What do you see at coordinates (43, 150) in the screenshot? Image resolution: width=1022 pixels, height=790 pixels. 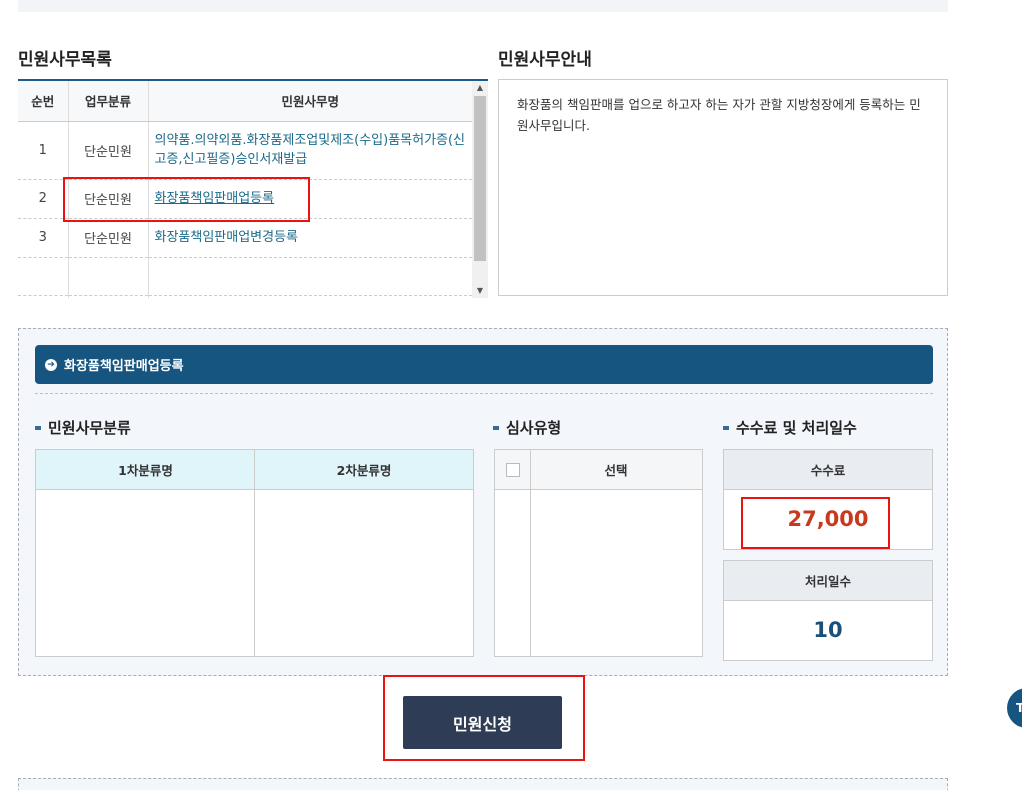 I see `row-no: 1` at bounding box center [43, 150].